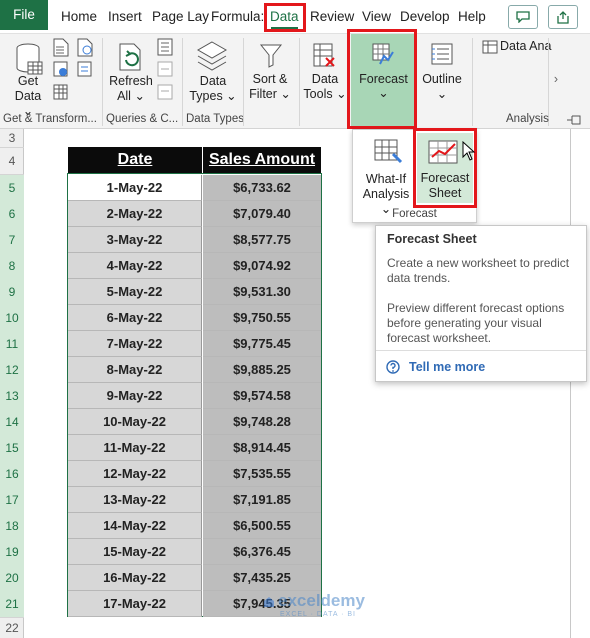 The height and width of the screenshot is (638, 590). I want to click on sort-filter-button: Sort & Filter ⌄, so click(270, 87).